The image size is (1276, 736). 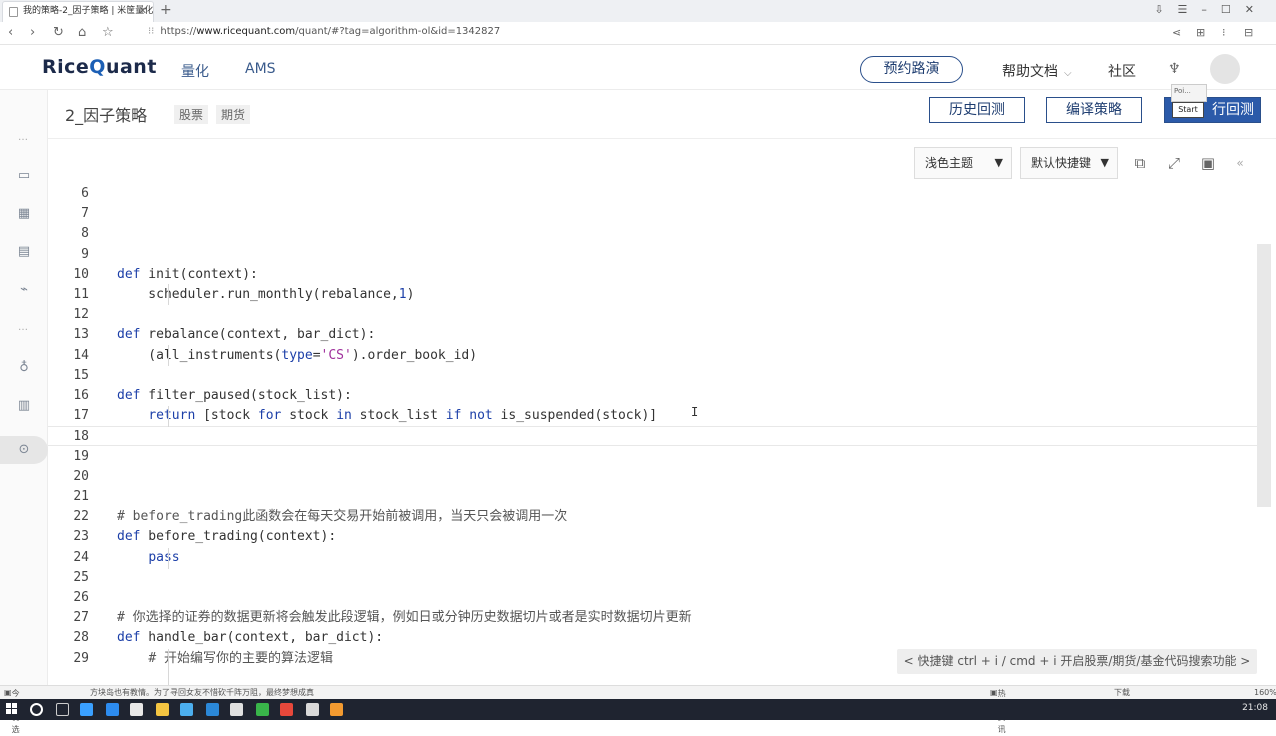 I want to click on status-recommend: ▣ 今日优选, so click(x=12, y=710).